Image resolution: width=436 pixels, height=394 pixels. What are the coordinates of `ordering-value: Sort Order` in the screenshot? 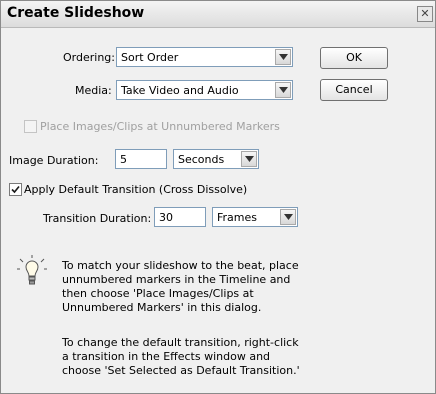 It's located at (150, 57).